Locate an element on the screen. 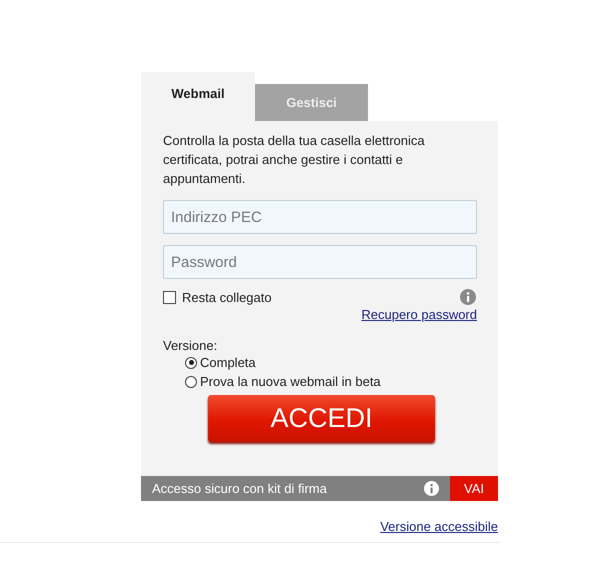 The image size is (610, 561). login-button: ACCEDI is located at coordinates (321, 418).